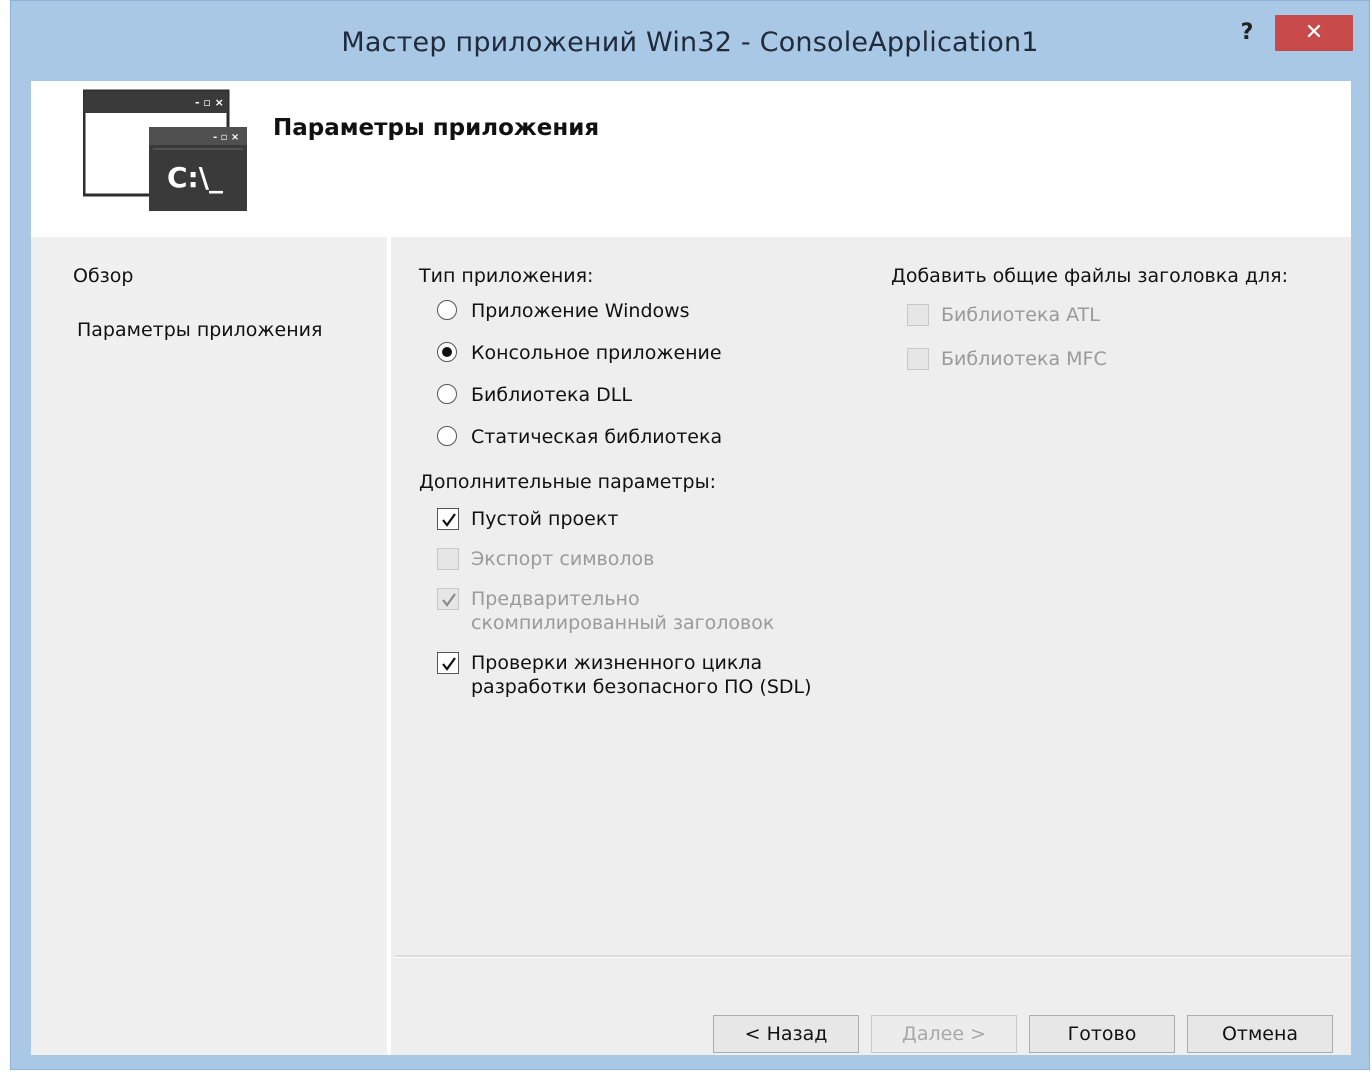  What do you see at coordinates (691, 159) in the screenshot?
I see `wizard-header: - ▫ × - ▫ × C:\_ Параметры приложения` at bounding box center [691, 159].